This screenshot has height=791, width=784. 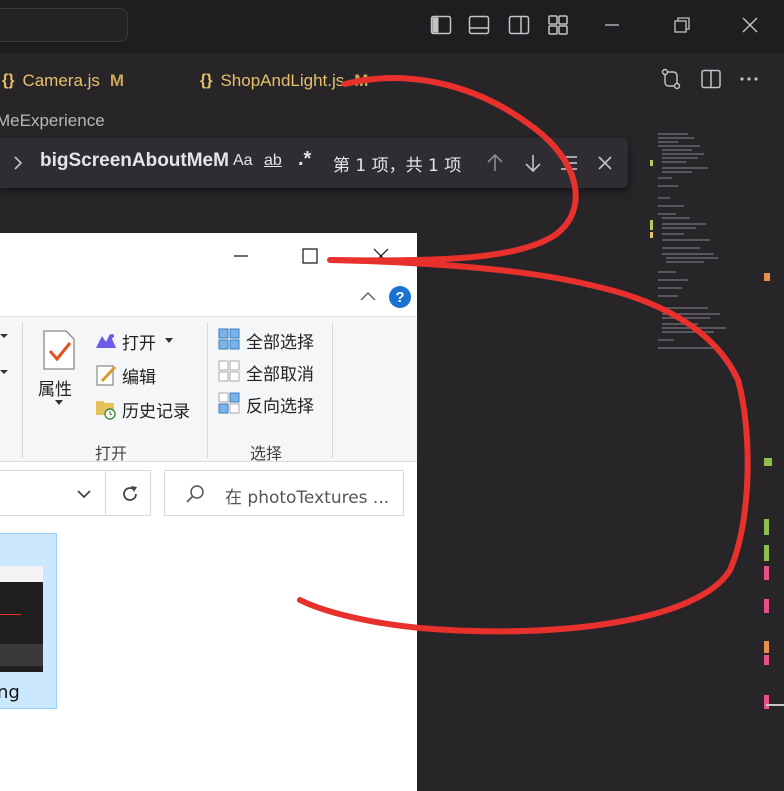 I want to click on maximize-icon, so click(x=310, y=256).